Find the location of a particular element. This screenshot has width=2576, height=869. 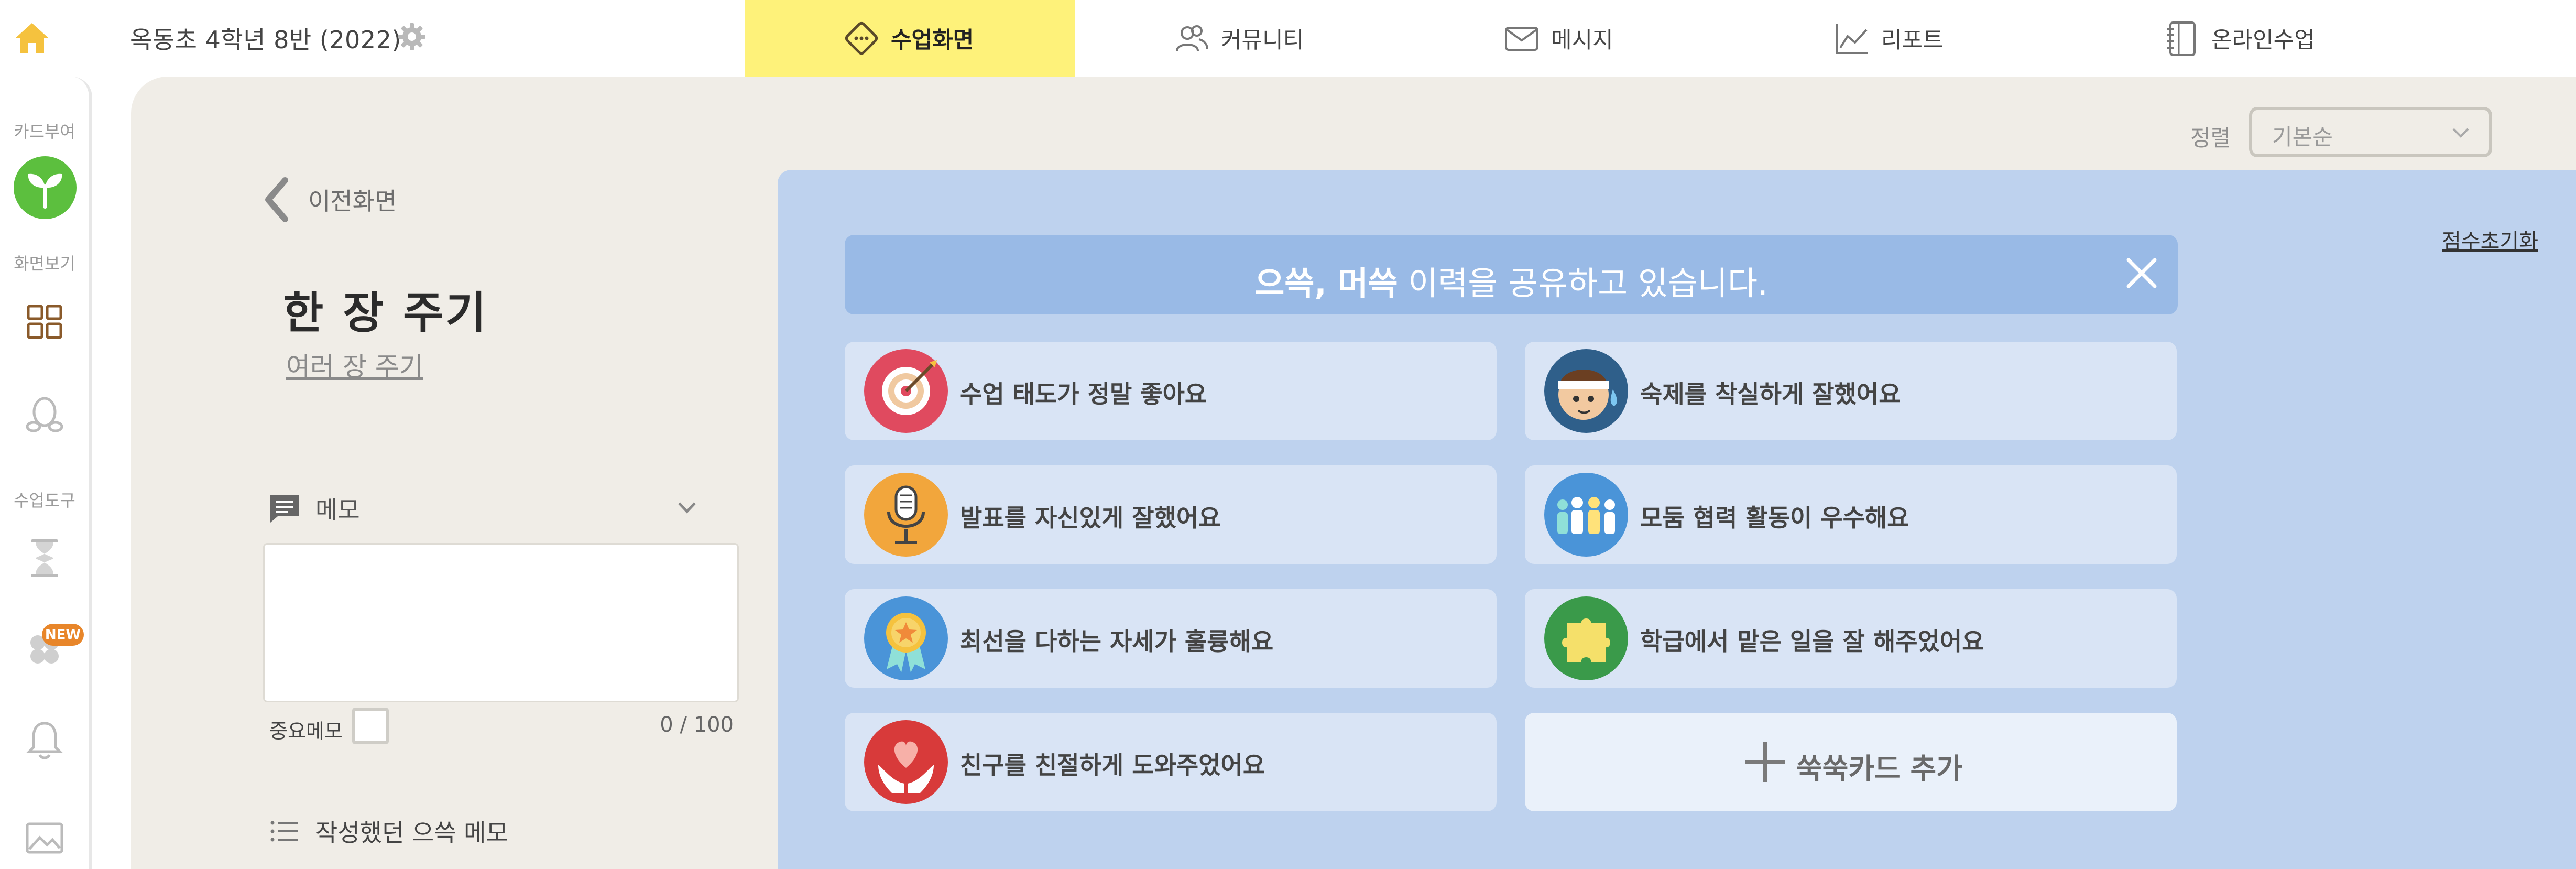

reset-score-link: 점수초기화 is located at coordinates (2490, 239).